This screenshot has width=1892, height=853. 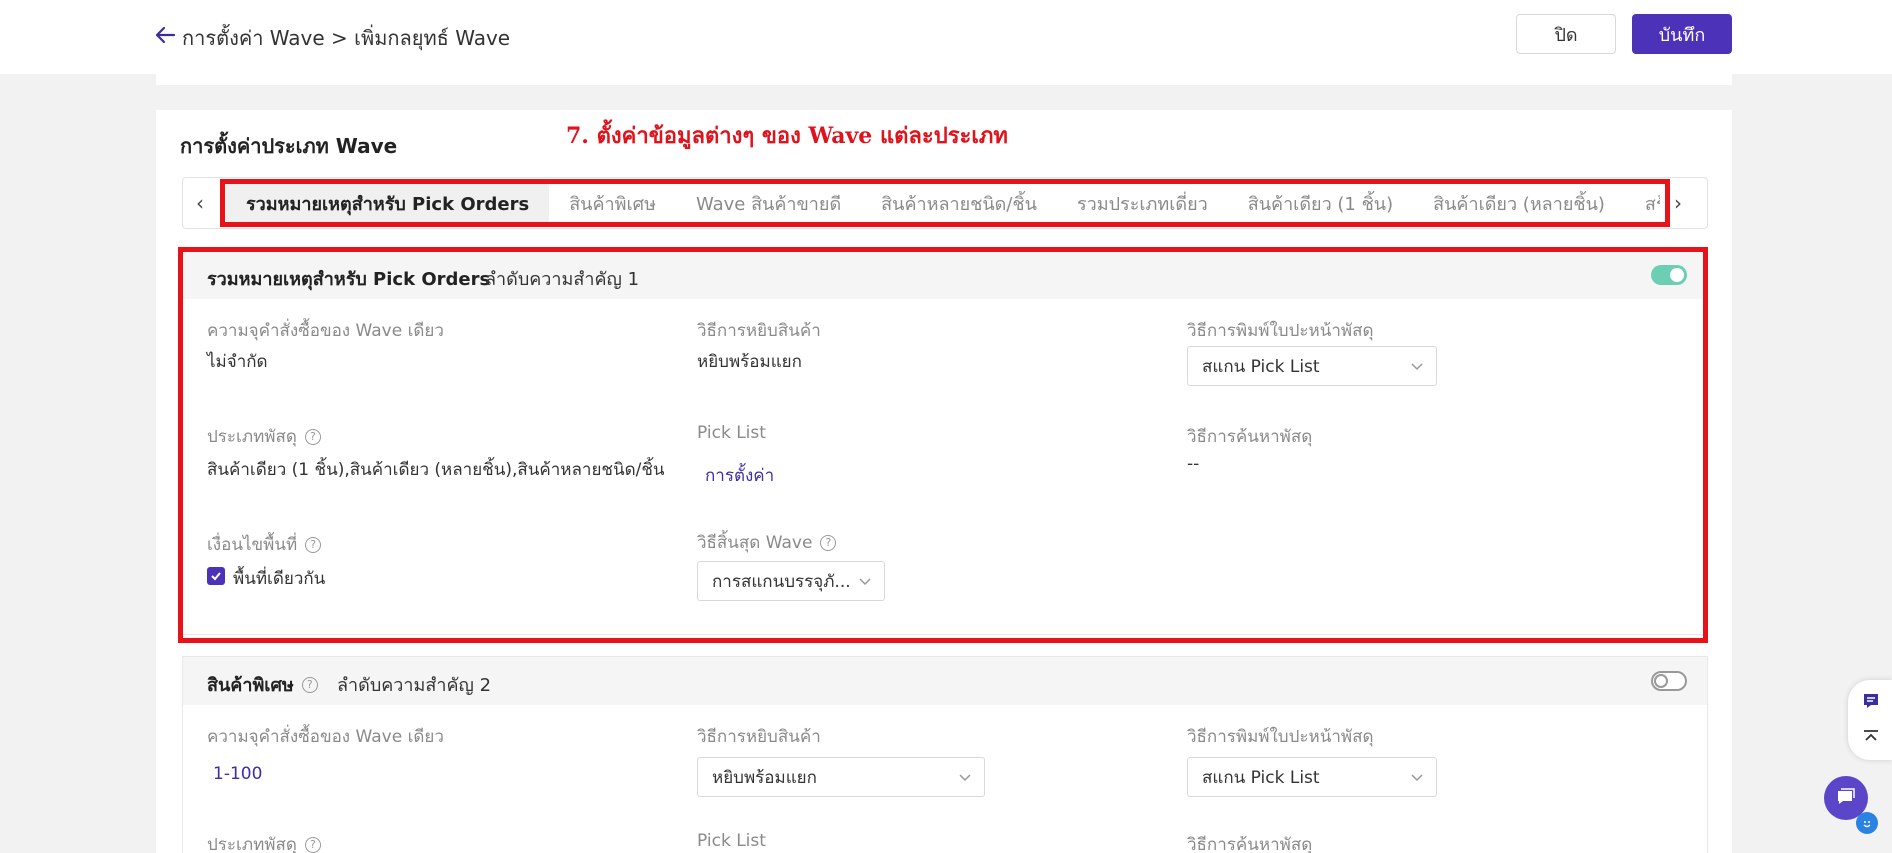 I want to click on chat-icon, so click(x=1846, y=796).